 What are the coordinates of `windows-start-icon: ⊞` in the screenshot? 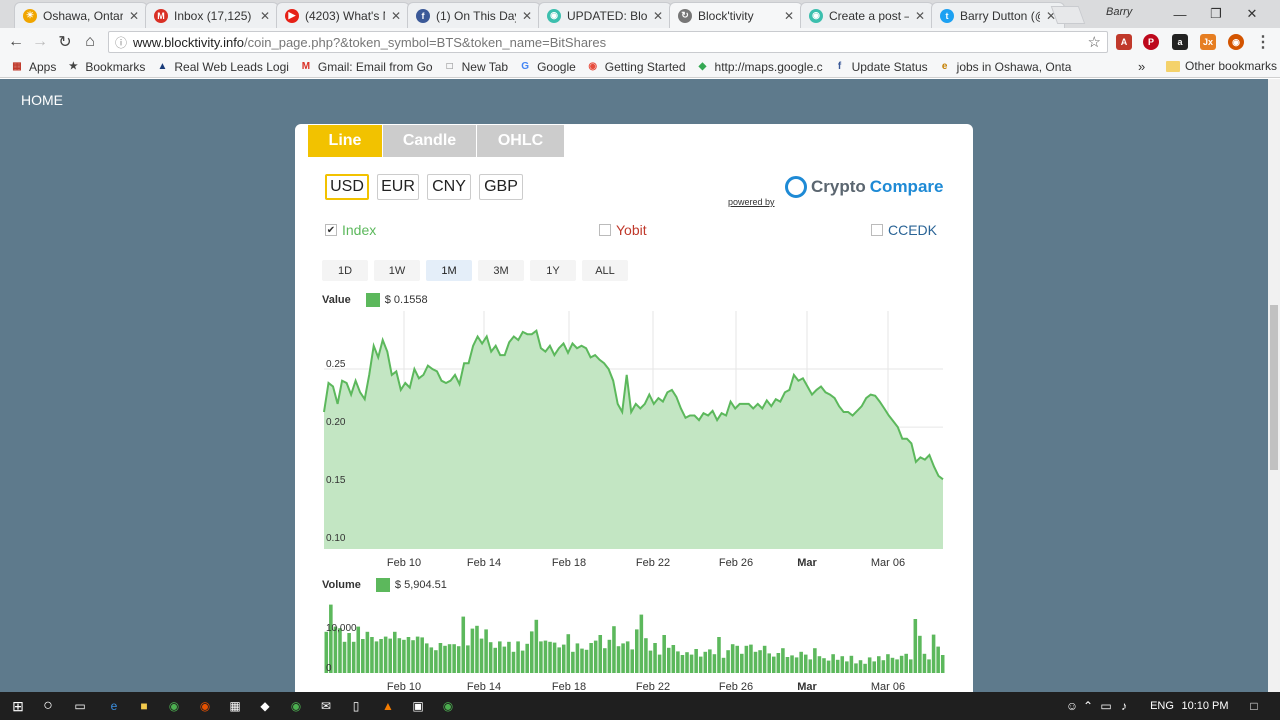 It's located at (18, 706).